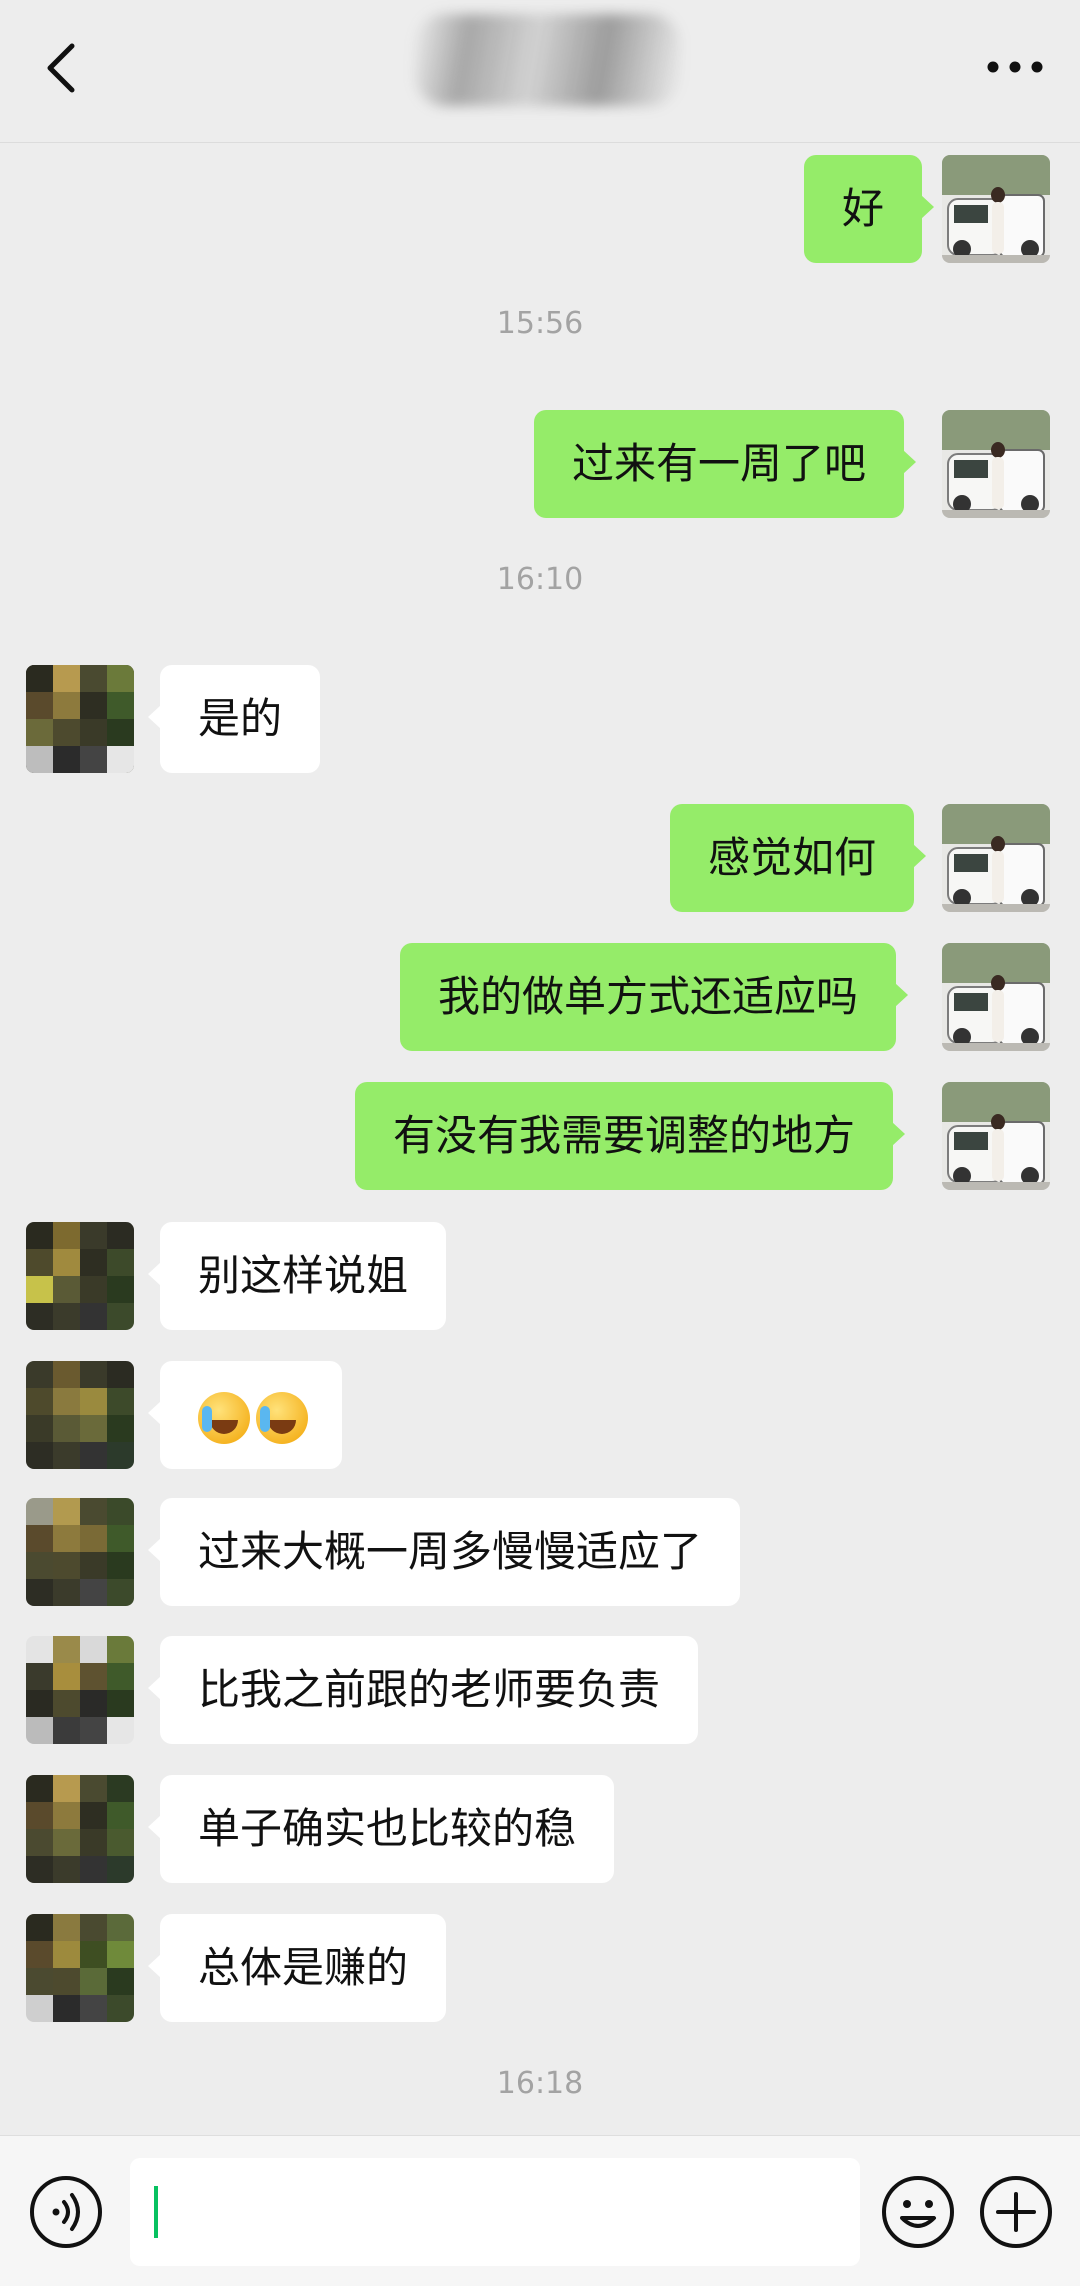 The height and width of the screenshot is (2286, 1080). I want to click on more-dots-icon, so click(1015, 67).